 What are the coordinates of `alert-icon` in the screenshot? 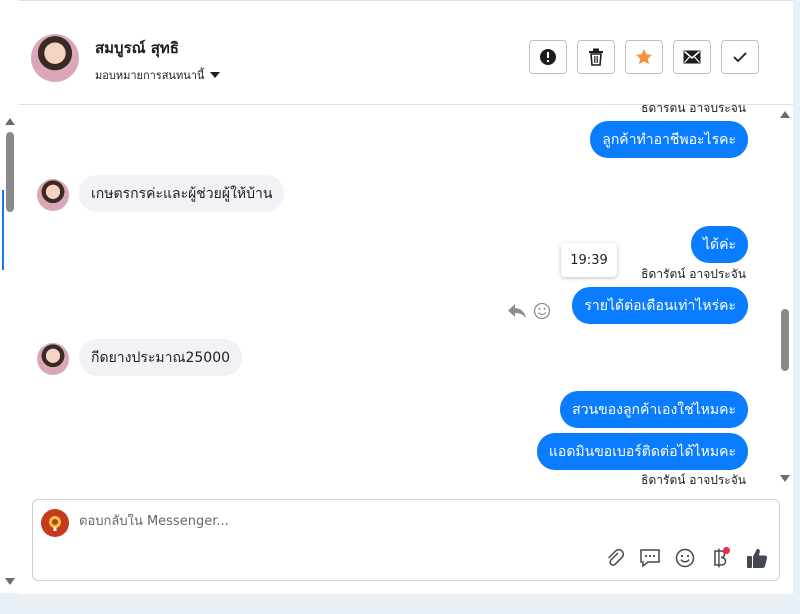 It's located at (548, 57).